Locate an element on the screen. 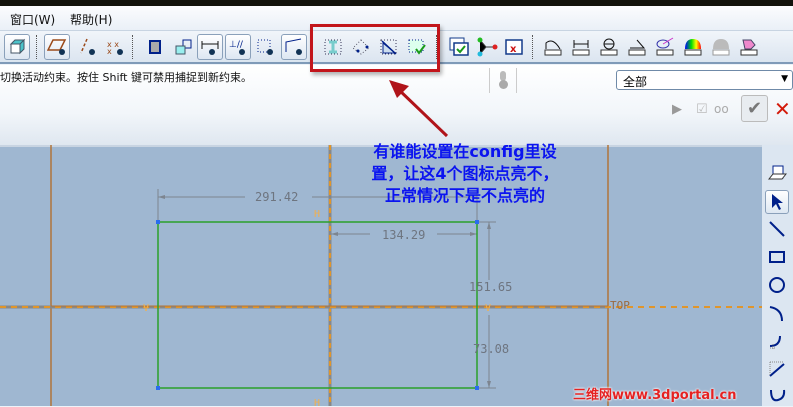 The width and height of the screenshot is (793, 407). circle-icon is located at coordinates (777, 285).